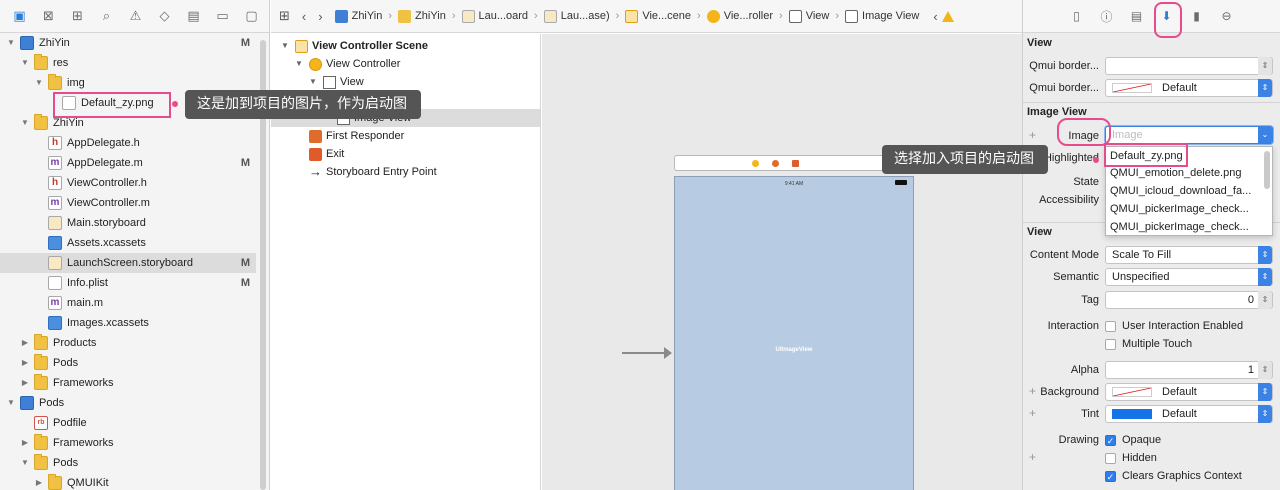 The width and height of the screenshot is (1280, 490). I want to click on file-inspector-icon: ▯, so click(1077, 16).